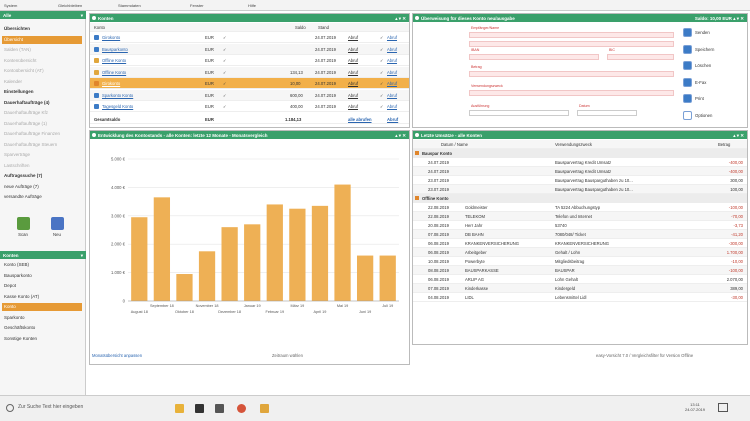  I want to click on account-item: Kasse Konto (AT), so click(42, 297).